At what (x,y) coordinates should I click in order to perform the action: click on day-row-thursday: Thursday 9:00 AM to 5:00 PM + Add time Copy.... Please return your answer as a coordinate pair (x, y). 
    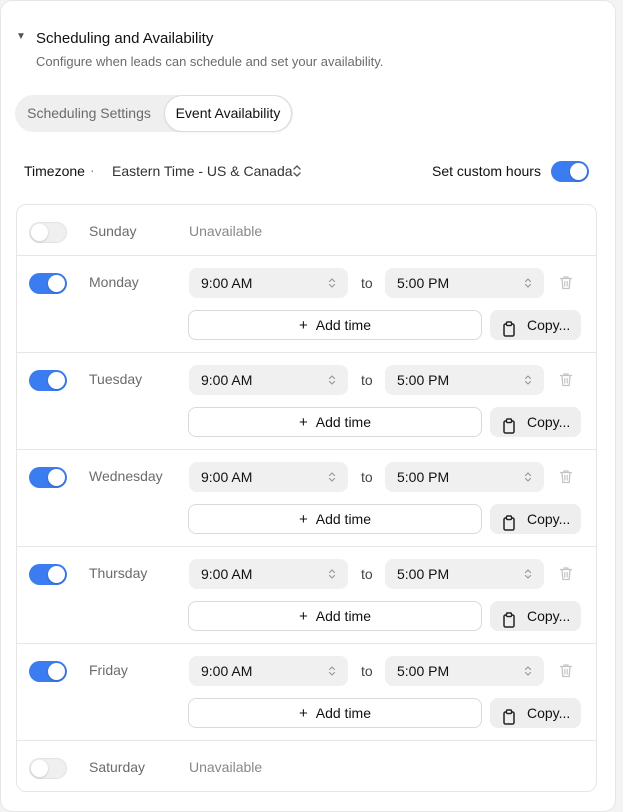
    Looking at the image, I should click on (306, 595).